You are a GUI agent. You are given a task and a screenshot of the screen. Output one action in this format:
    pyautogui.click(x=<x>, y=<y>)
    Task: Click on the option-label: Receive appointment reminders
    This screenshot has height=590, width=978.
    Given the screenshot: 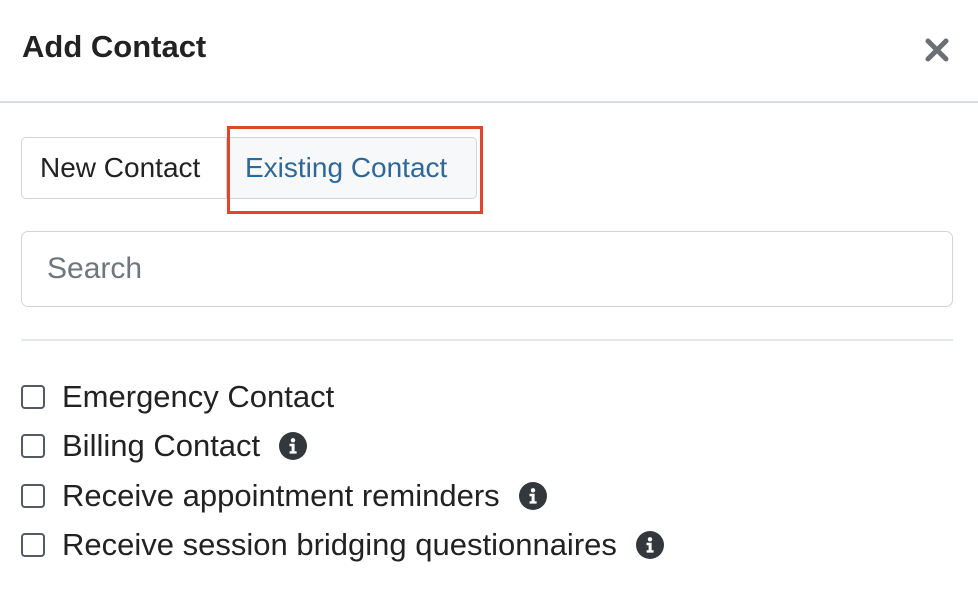 What is the action you would take?
    pyautogui.click(x=281, y=496)
    